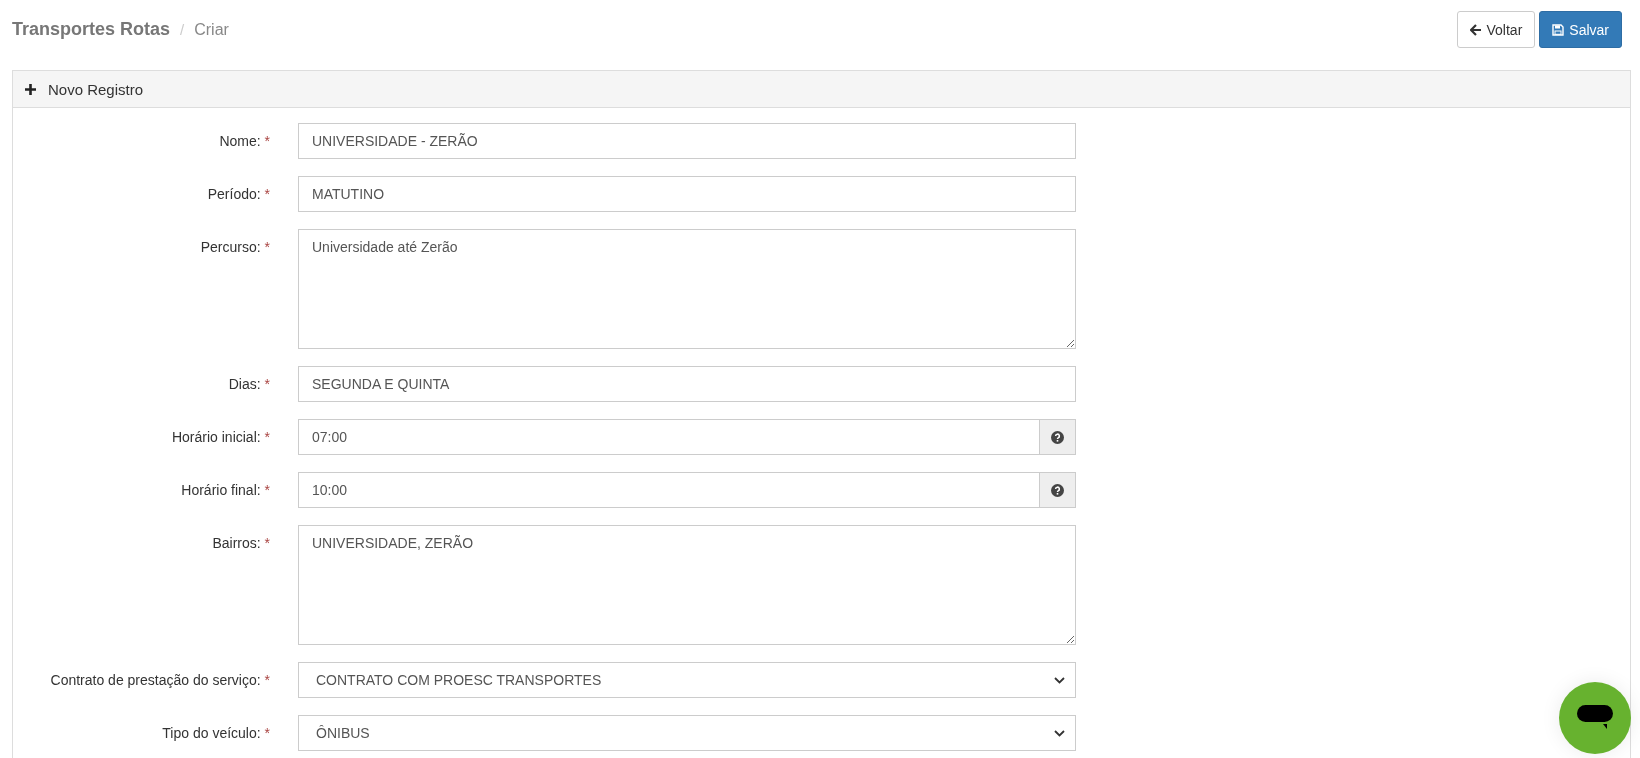 This screenshot has height=758, width=1640. I want to click on save-button: Salvar, so click(1580, 29).